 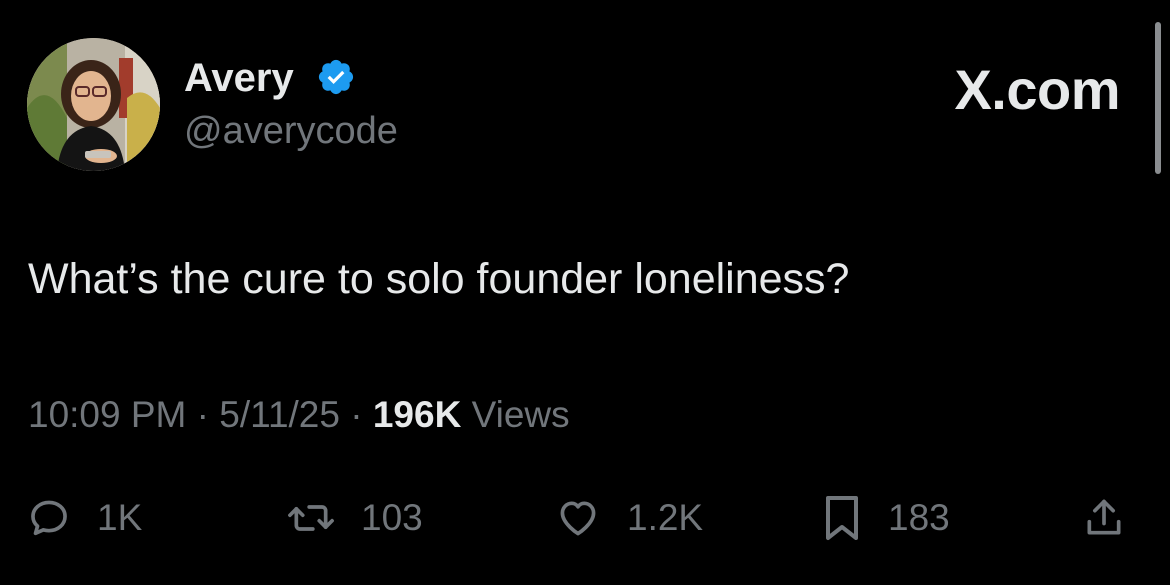 What do you see at coordinates (336, 77) in the screenshot?
I see `verified-badge-icon` at bounding box center [336, 77].